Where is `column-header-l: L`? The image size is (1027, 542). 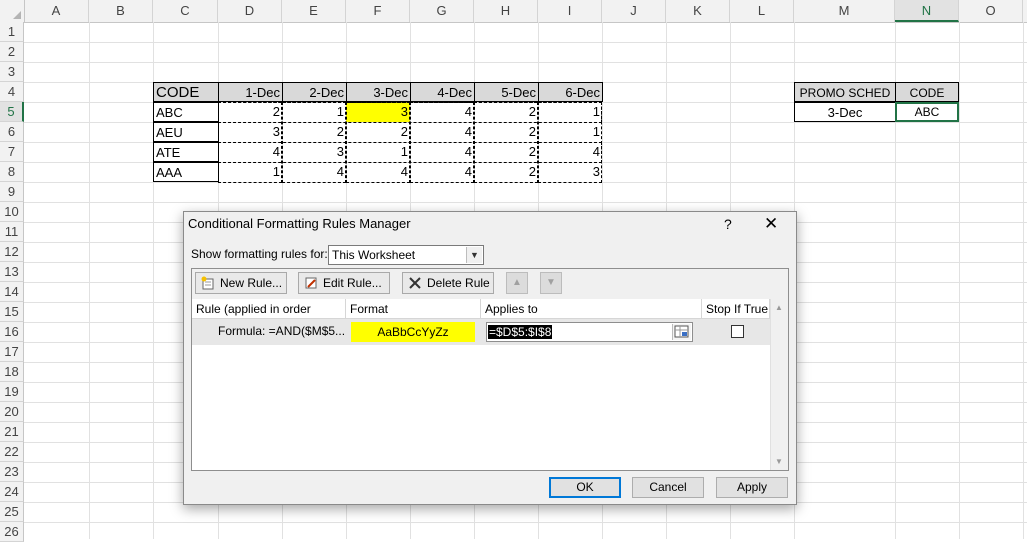
column-header-l: L is located at coordinates (762, 11).